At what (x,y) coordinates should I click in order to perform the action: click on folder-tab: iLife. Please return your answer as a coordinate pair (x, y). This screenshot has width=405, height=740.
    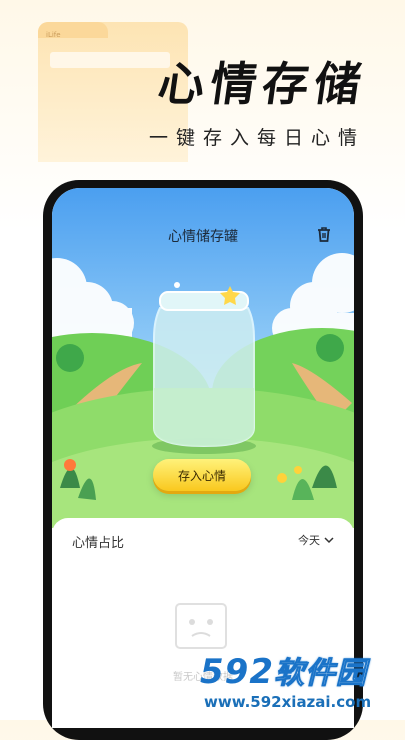
    Looking at the image, I should click on (73, 30).